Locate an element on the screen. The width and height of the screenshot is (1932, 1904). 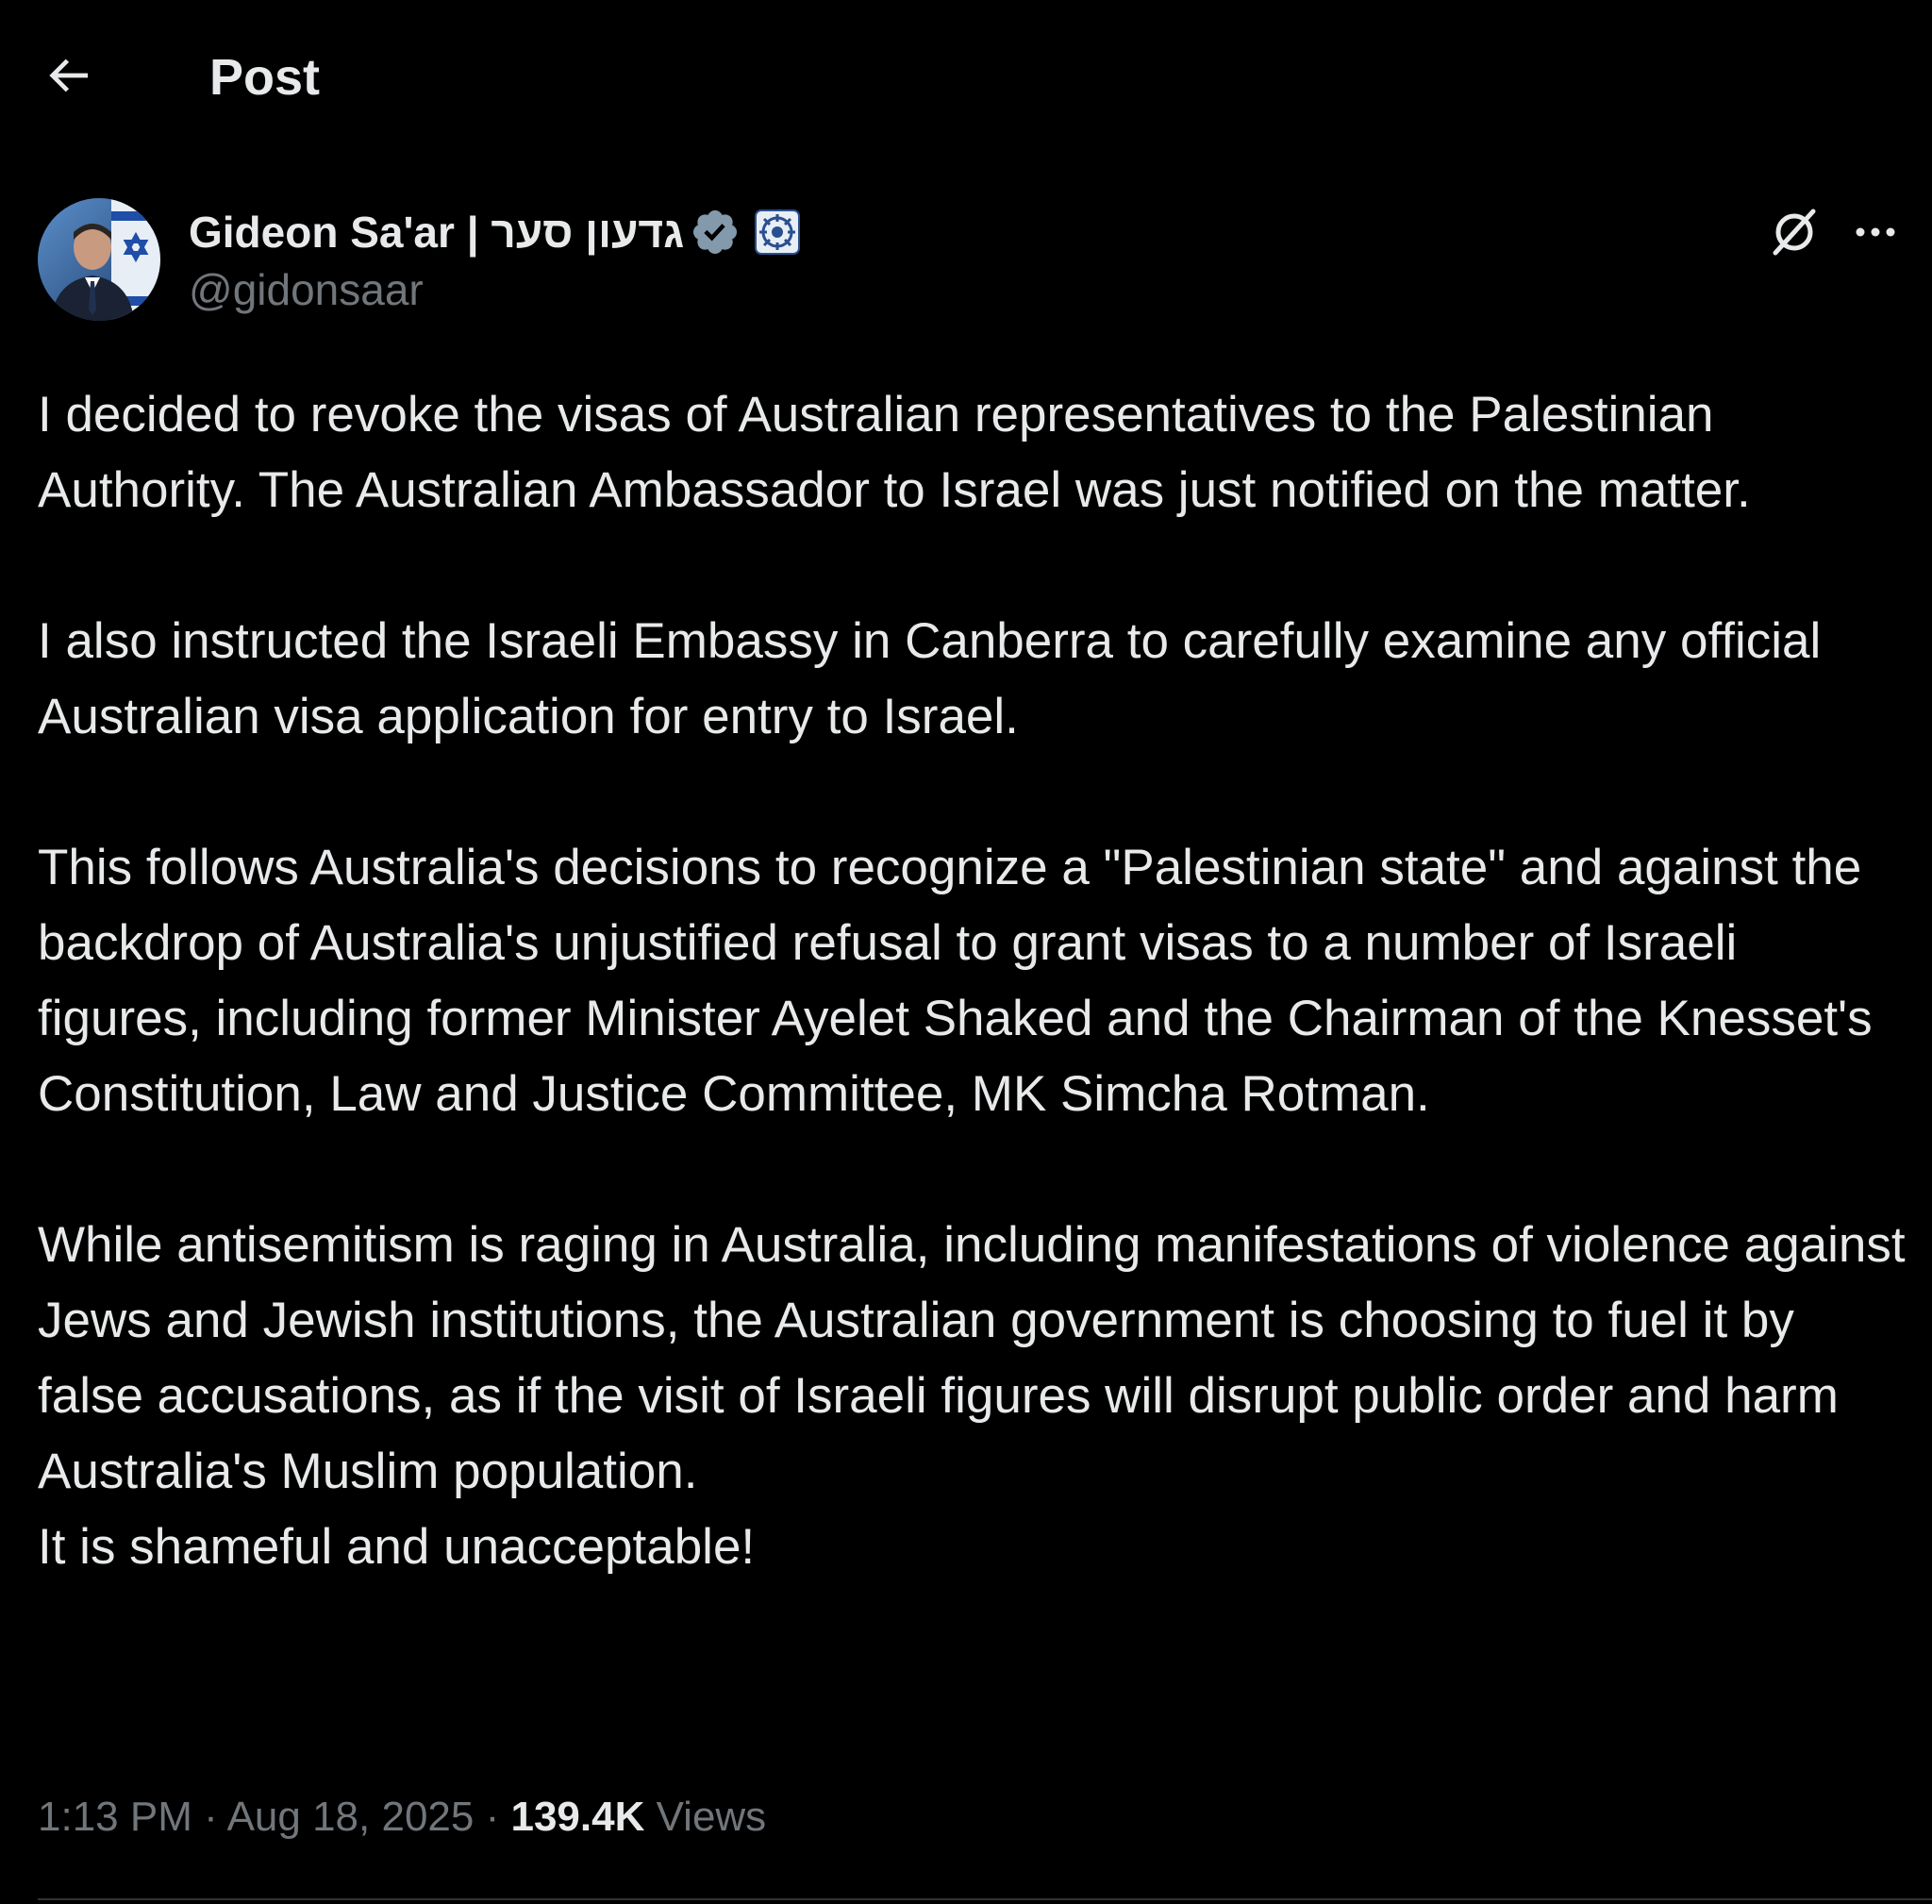
grok-button is located at coordinates (1794, 232).